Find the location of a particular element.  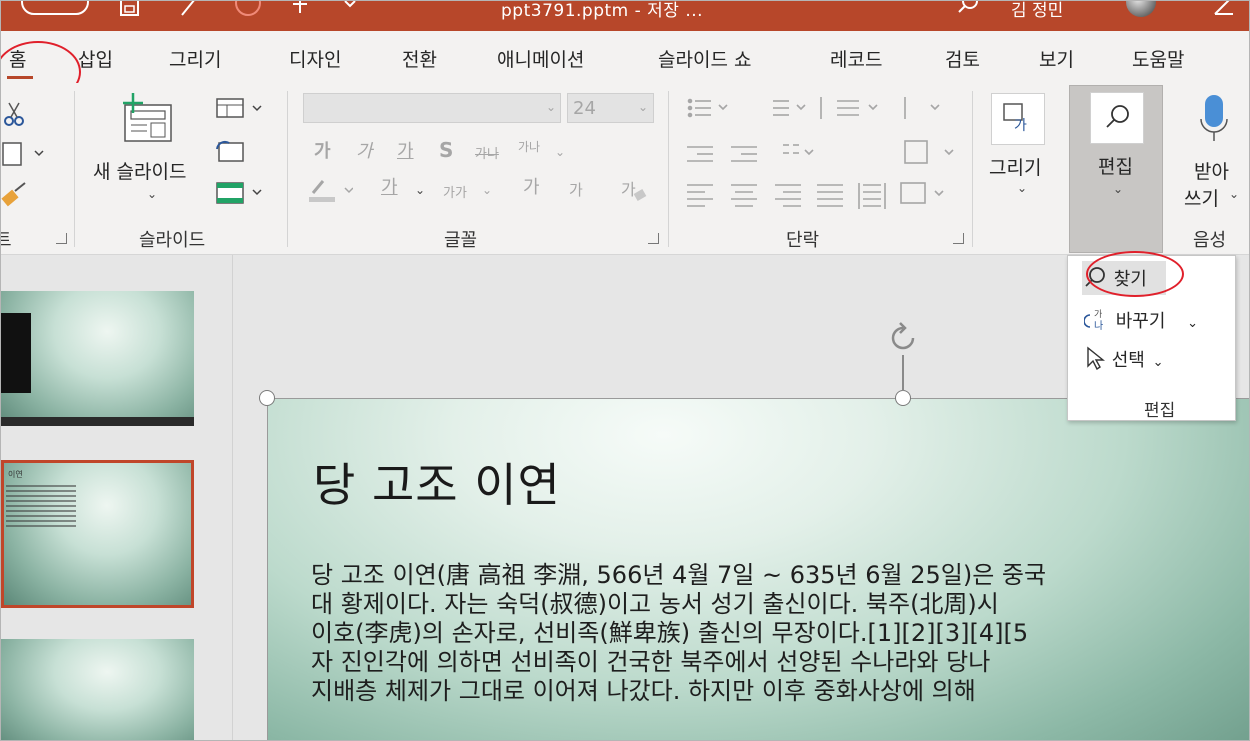

tab-draw: 그리기 is located at coordinates (195, 58).